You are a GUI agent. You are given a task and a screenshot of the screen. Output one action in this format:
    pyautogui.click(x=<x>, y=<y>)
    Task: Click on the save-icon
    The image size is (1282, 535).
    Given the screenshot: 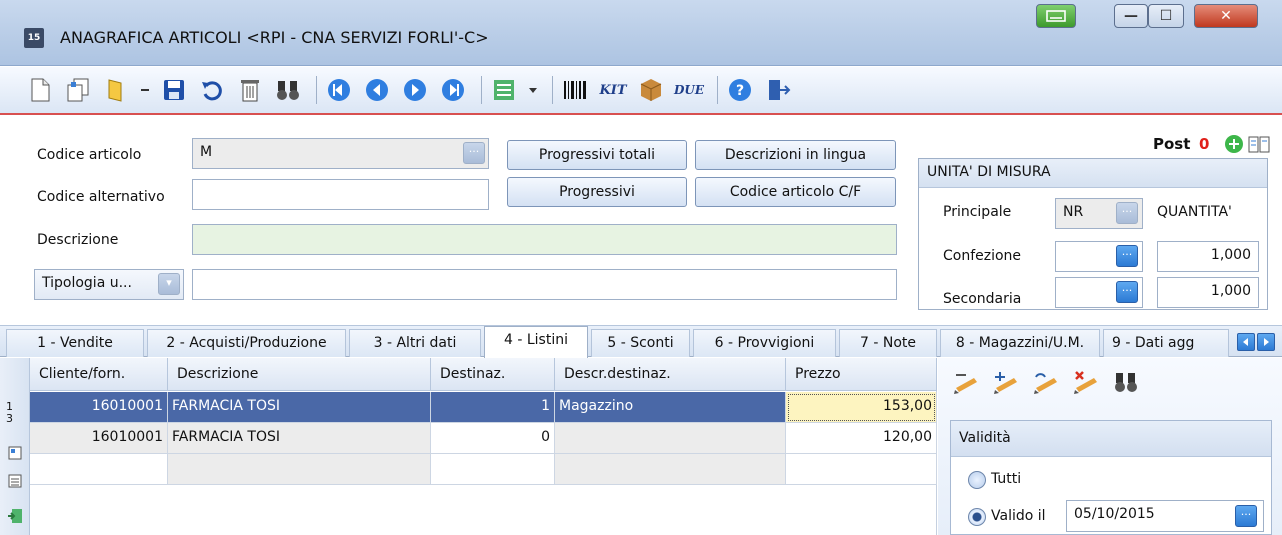 What is the action you would take?
    pyautogui.click(x=174, y=90)
    